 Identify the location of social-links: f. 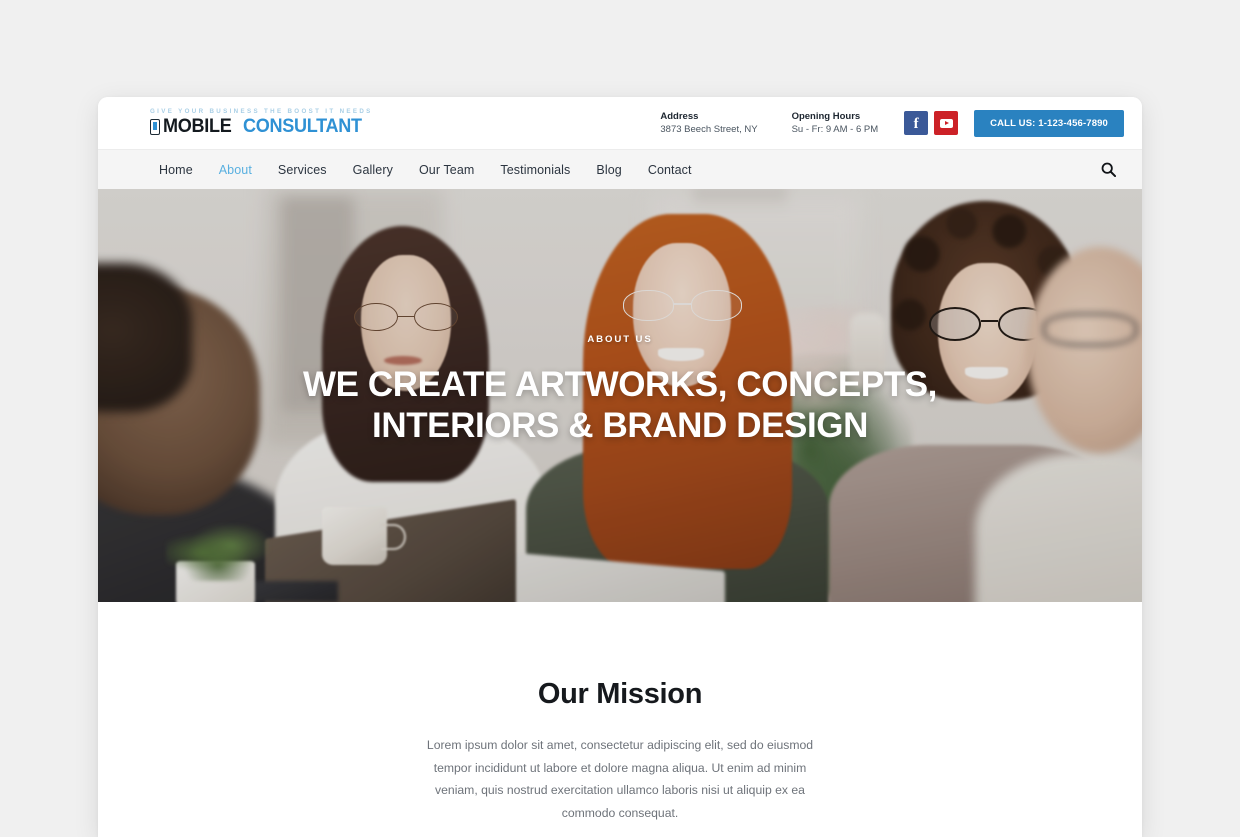
(931, 123).